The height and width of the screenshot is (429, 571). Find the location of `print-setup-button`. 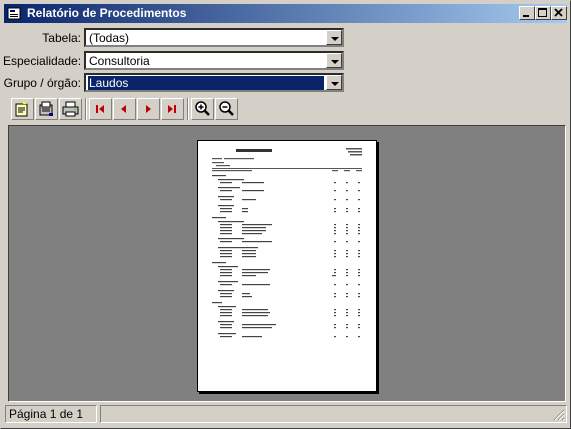

print-setup-button is located at coordinates (46, 109).